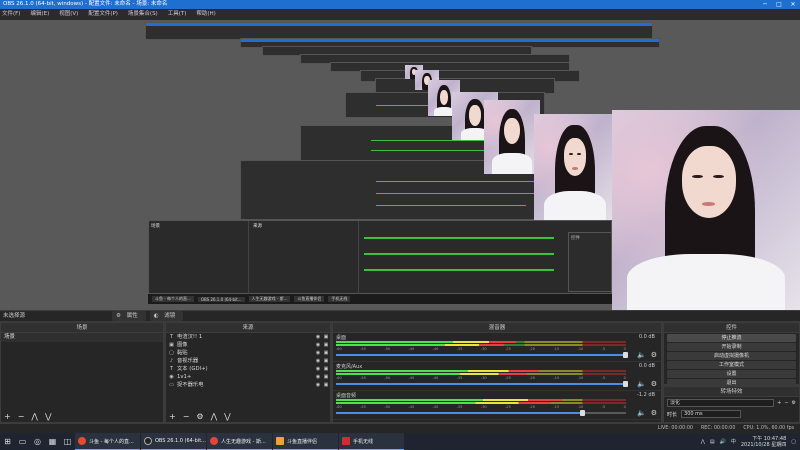 The height and width of the screenshot is (450, 800). What do you see at coordinates (248, 353) in the screenshot?
I see `source-item: ▢ 黏贴 ◉ ▣` at bounding box center [248, 353].